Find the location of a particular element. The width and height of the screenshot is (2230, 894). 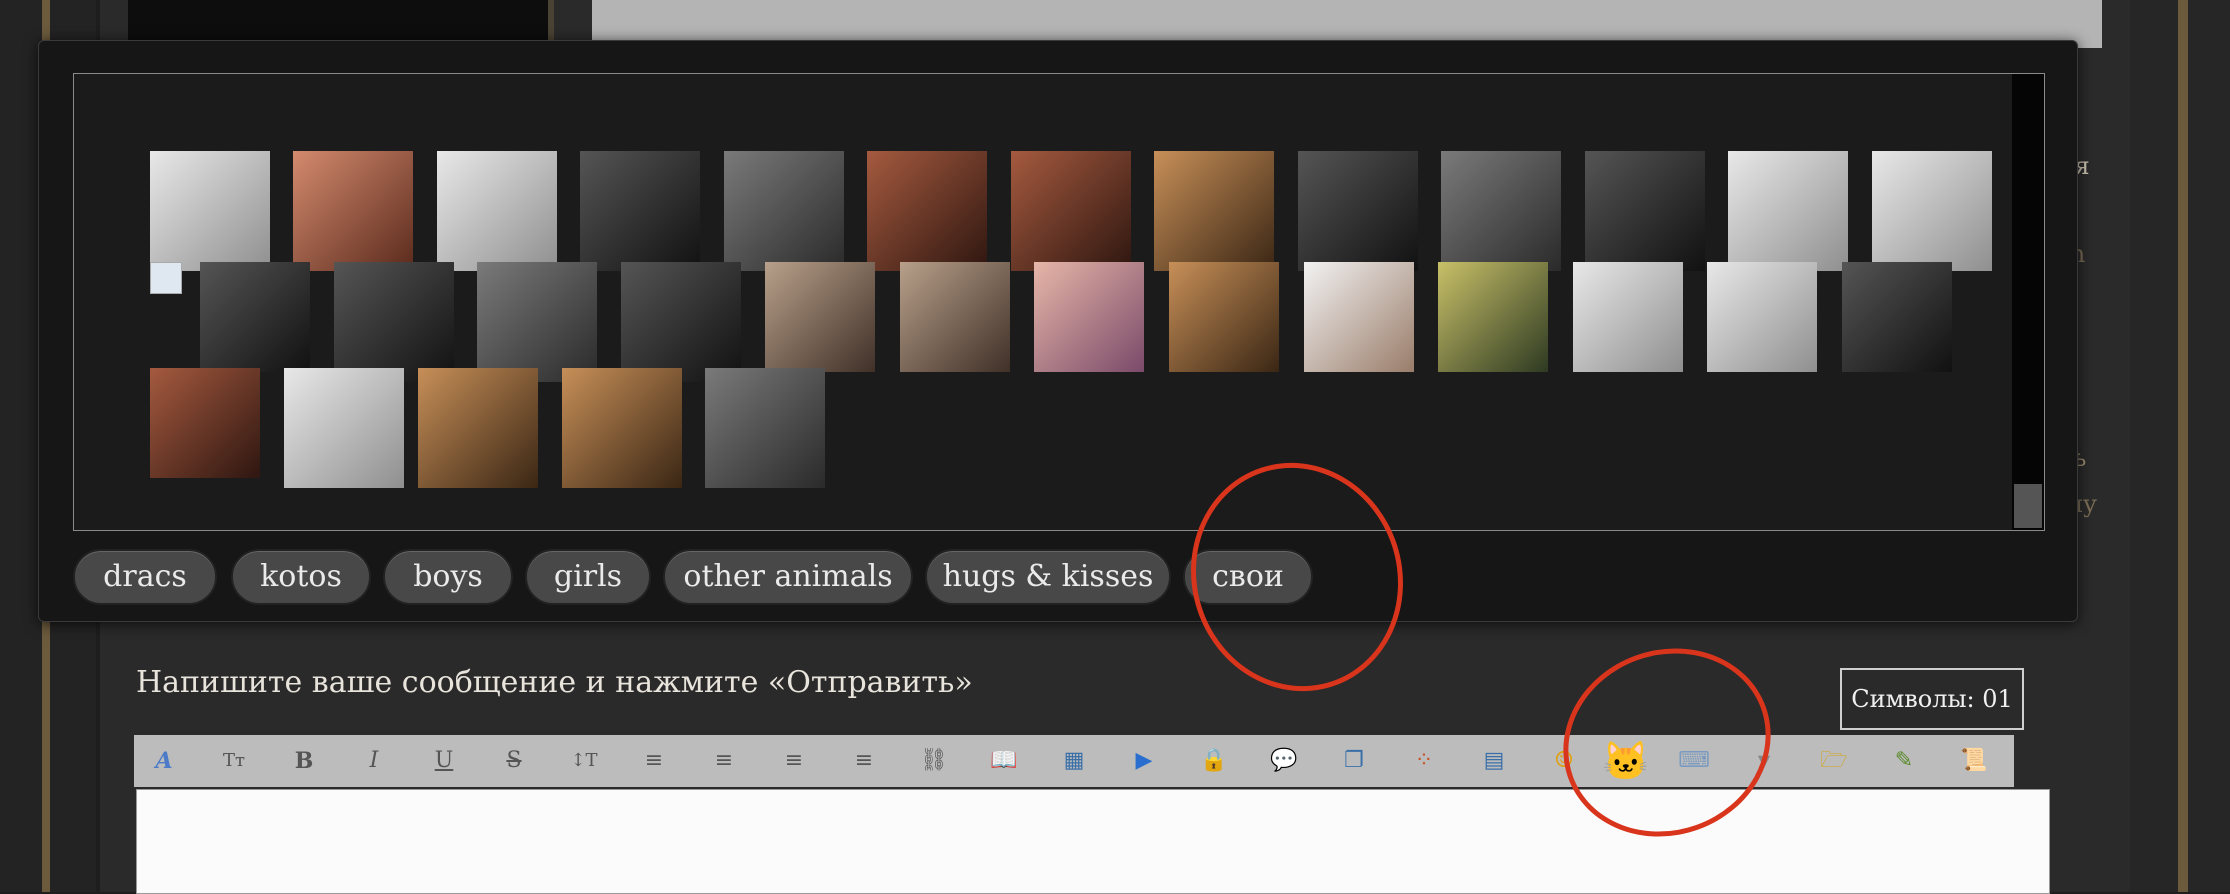

lock-icon: 🔒 is located at coordinates (1214, 761).